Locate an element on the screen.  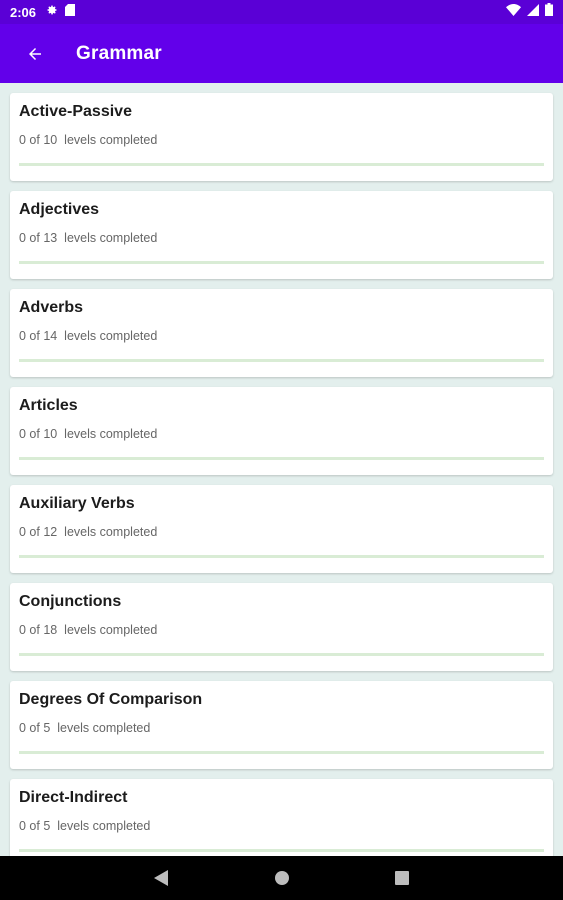
topic-card: Articles 0 of 10 levels completed is located at coordinates (281, 431).